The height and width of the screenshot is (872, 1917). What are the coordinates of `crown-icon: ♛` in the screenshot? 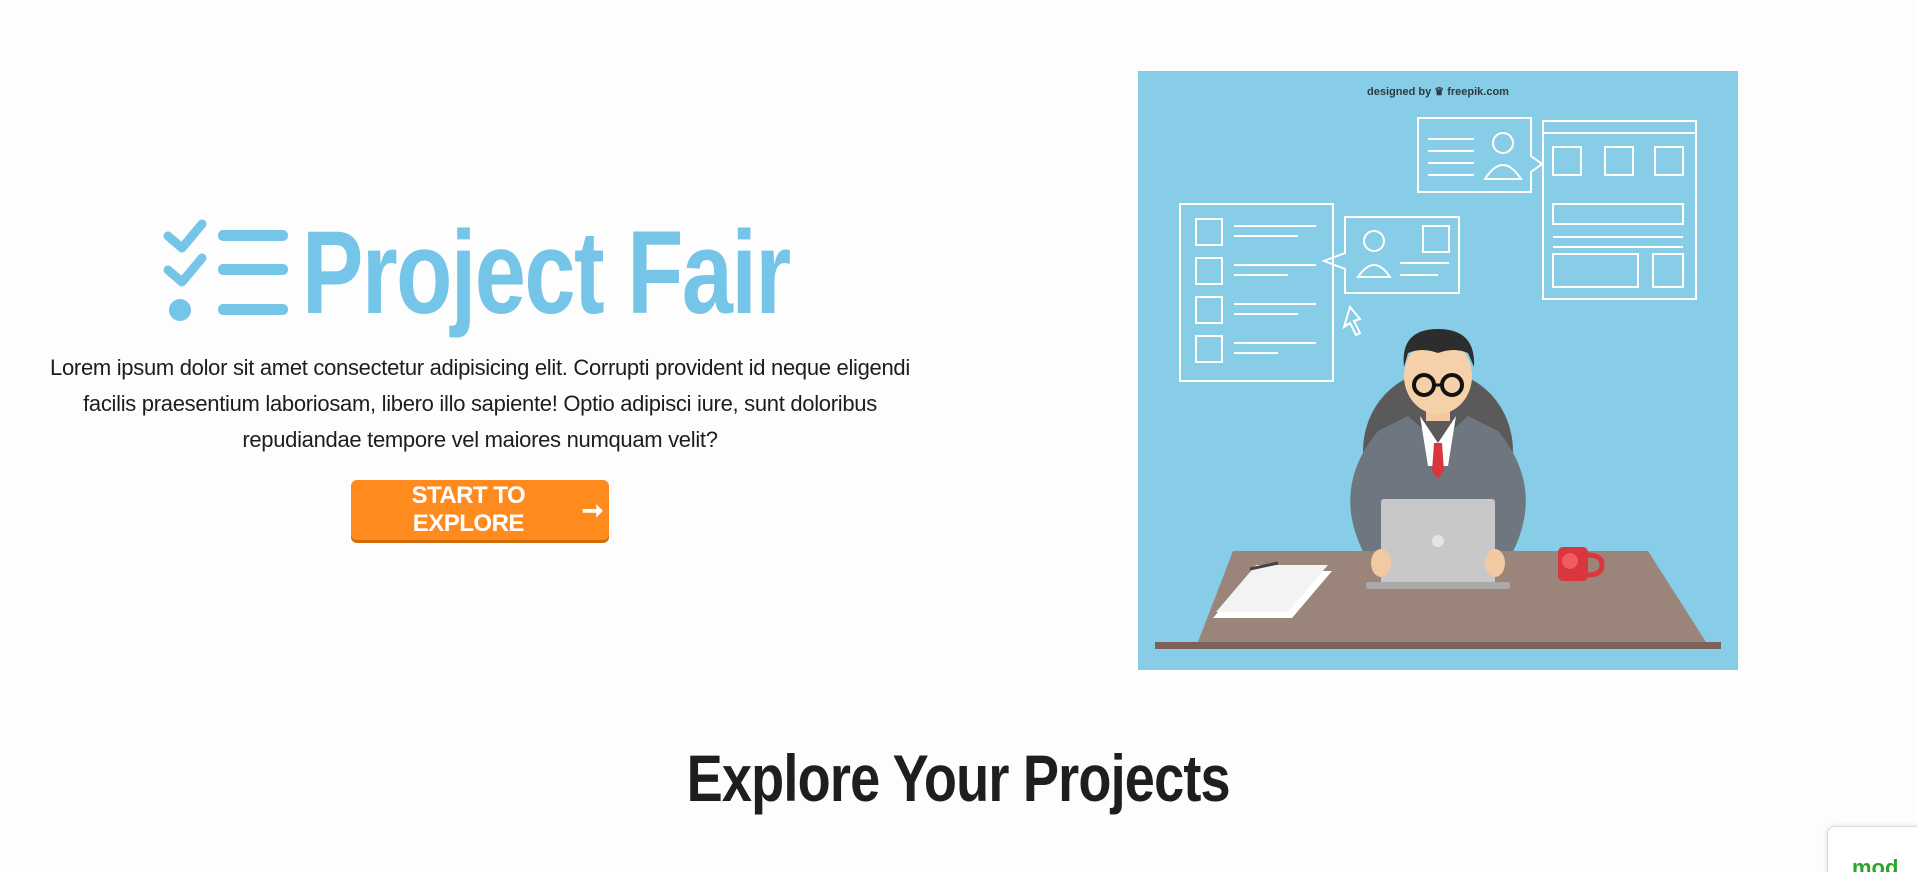 It's located at (1439, 92).